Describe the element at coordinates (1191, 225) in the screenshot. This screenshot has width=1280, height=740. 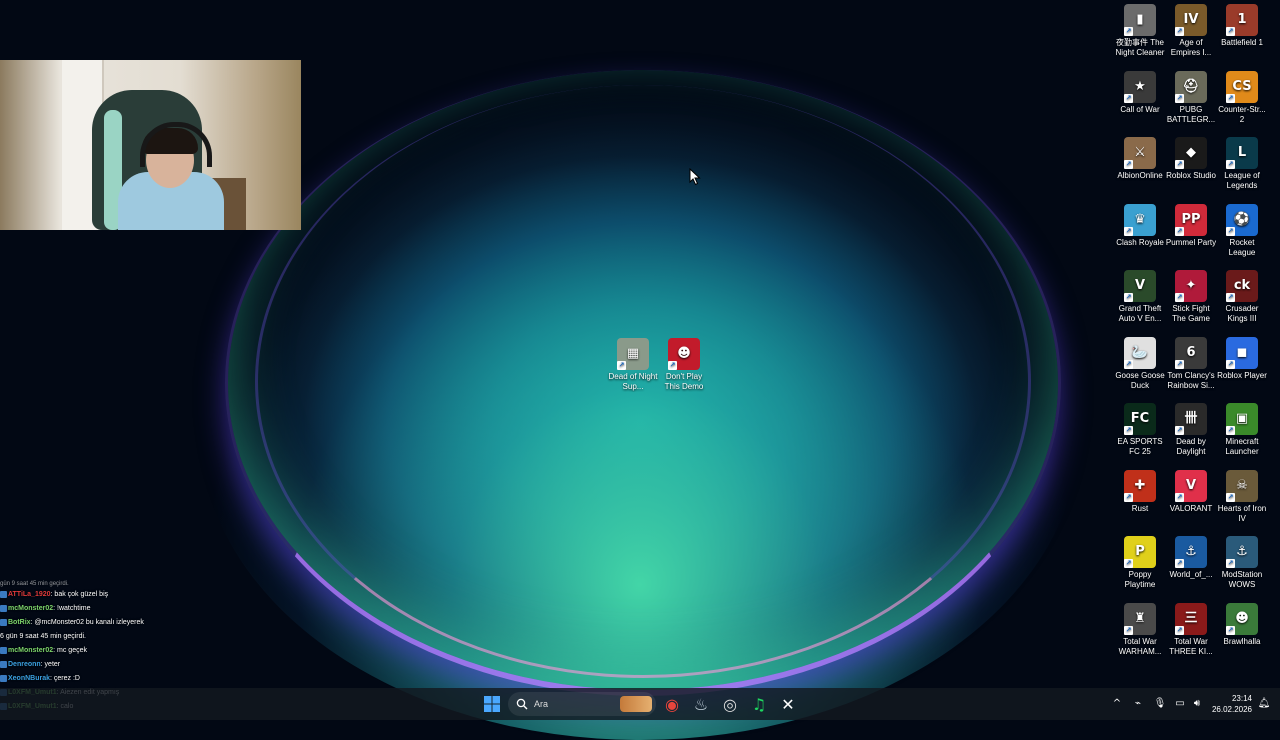
I see `desktop-icon: PP ↗ Pummel Party` at that location.